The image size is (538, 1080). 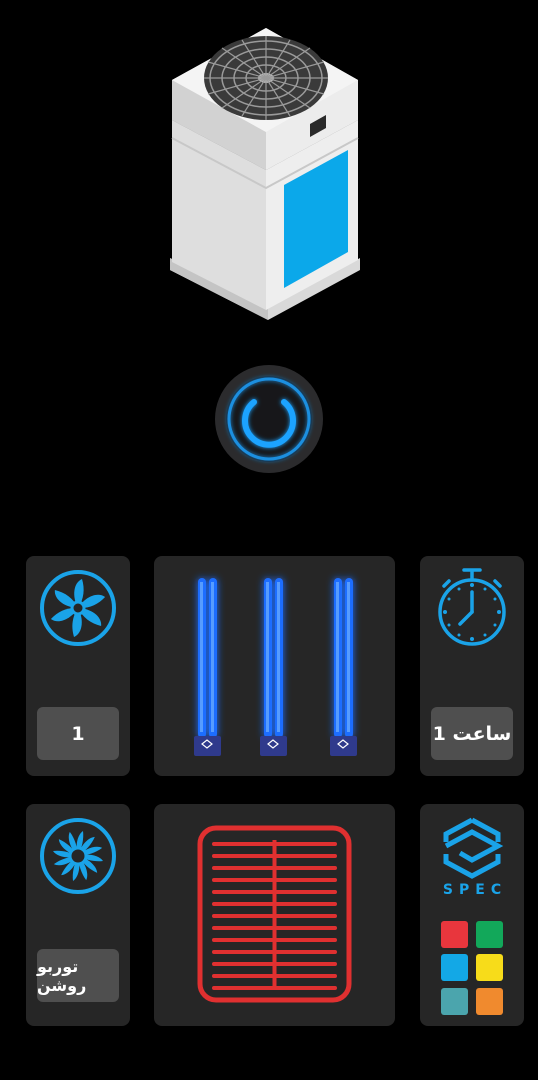 What do you see at coordinates (473, 848) in the screenshot?
I see `spec-logo-icon` at bounding box center [473, 848].